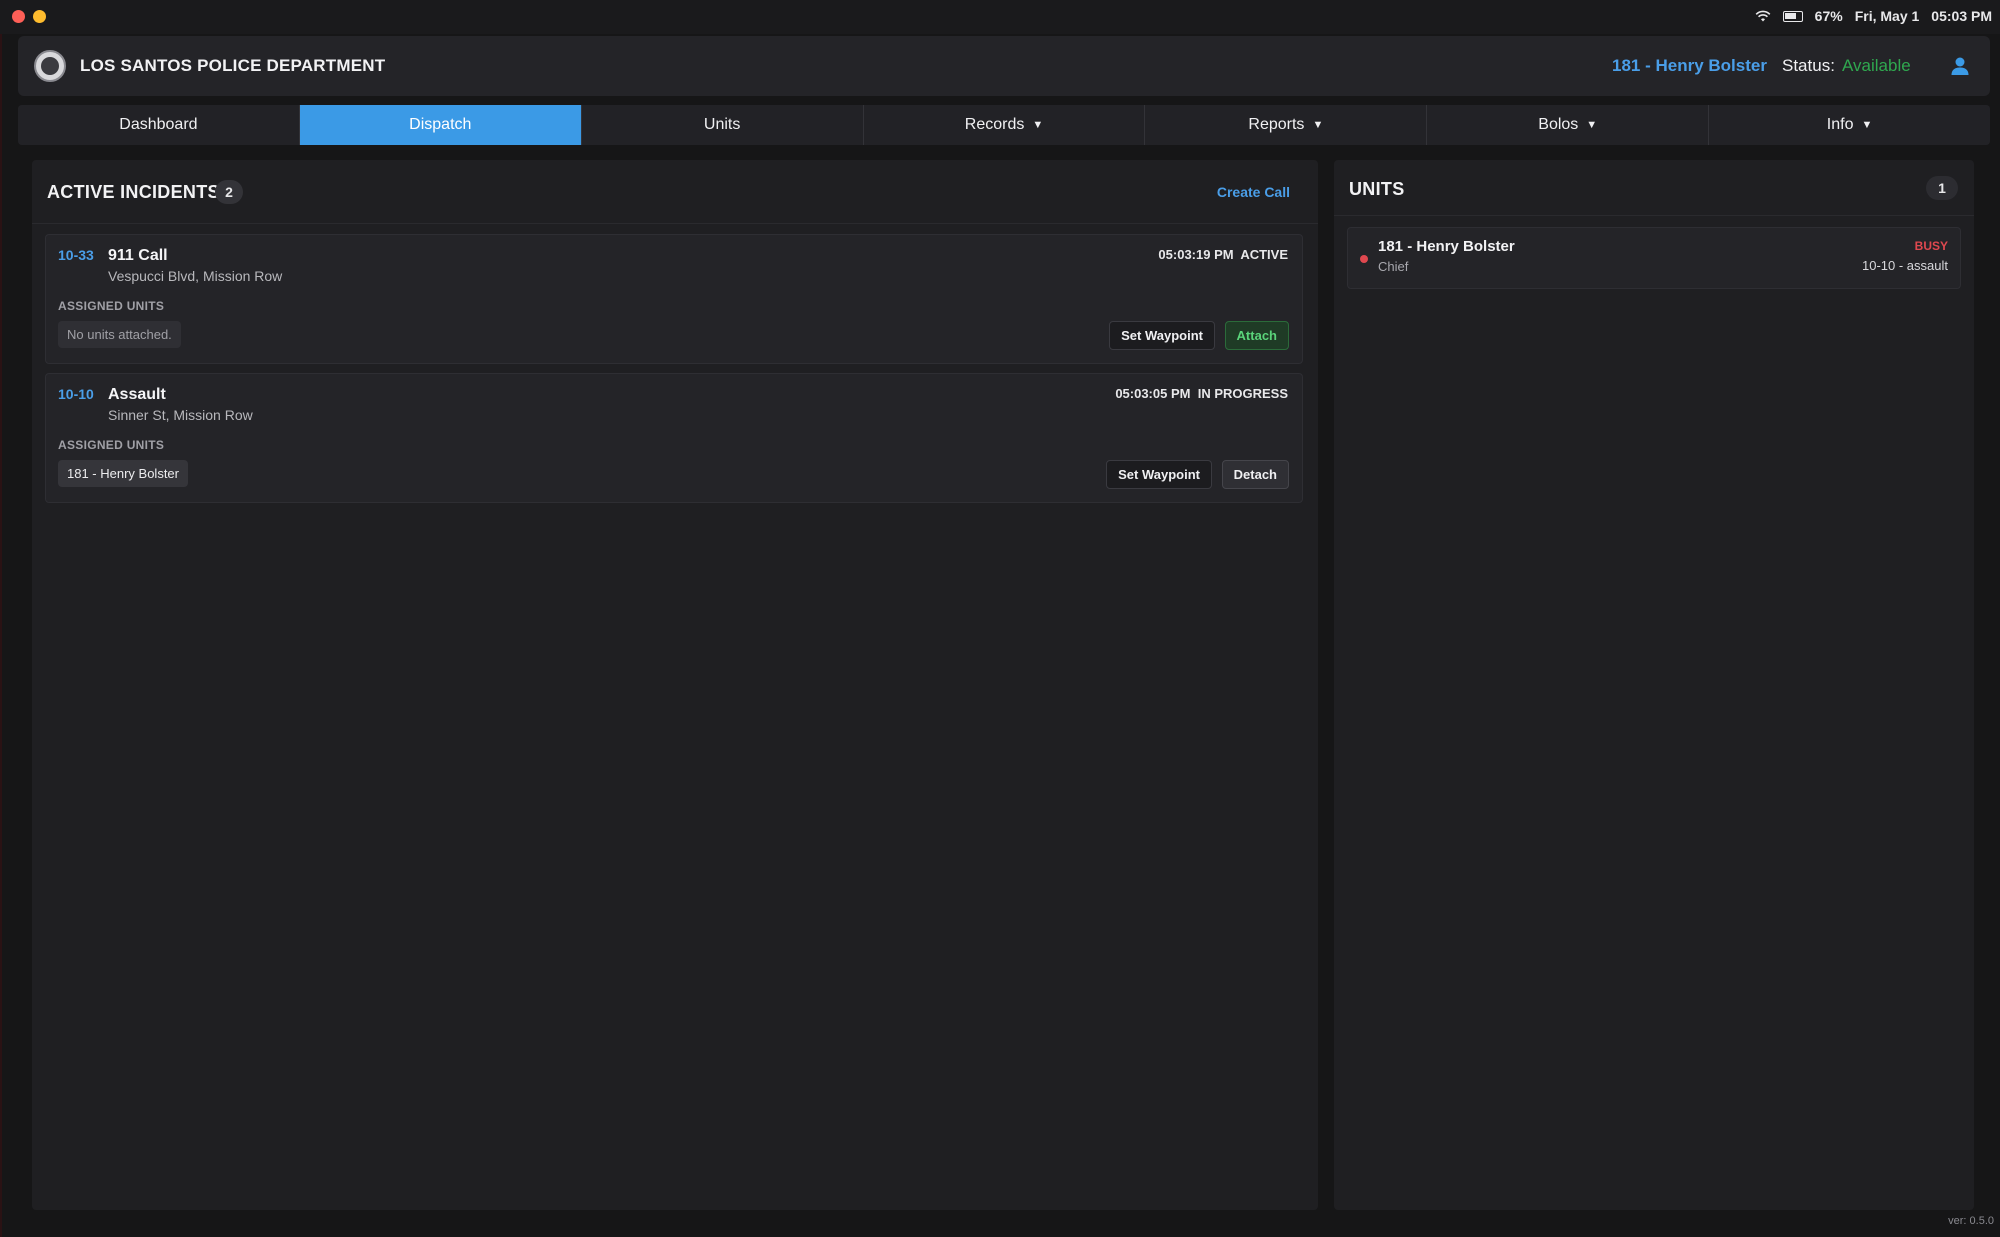 The image size is (2000, 1237). Describe the element at coordinates (39, 16) in the screenshot. I see `minimize-window-button` at that location.